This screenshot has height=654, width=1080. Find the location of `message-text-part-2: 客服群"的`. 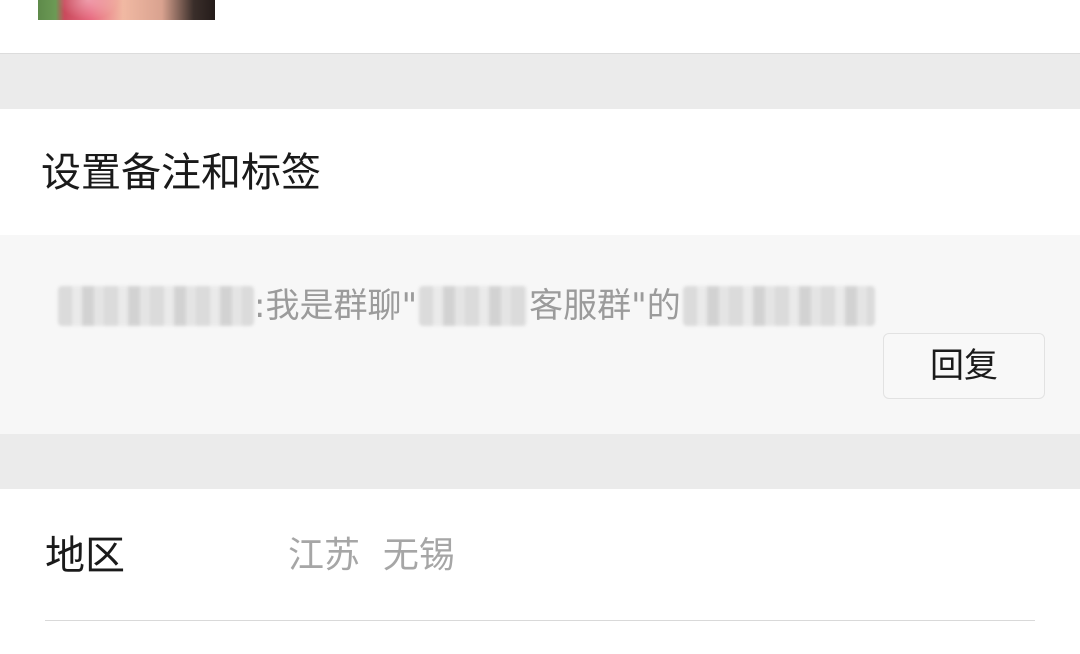

message-text-part-2: 客服群"的 is located at coordinates (605, 306).